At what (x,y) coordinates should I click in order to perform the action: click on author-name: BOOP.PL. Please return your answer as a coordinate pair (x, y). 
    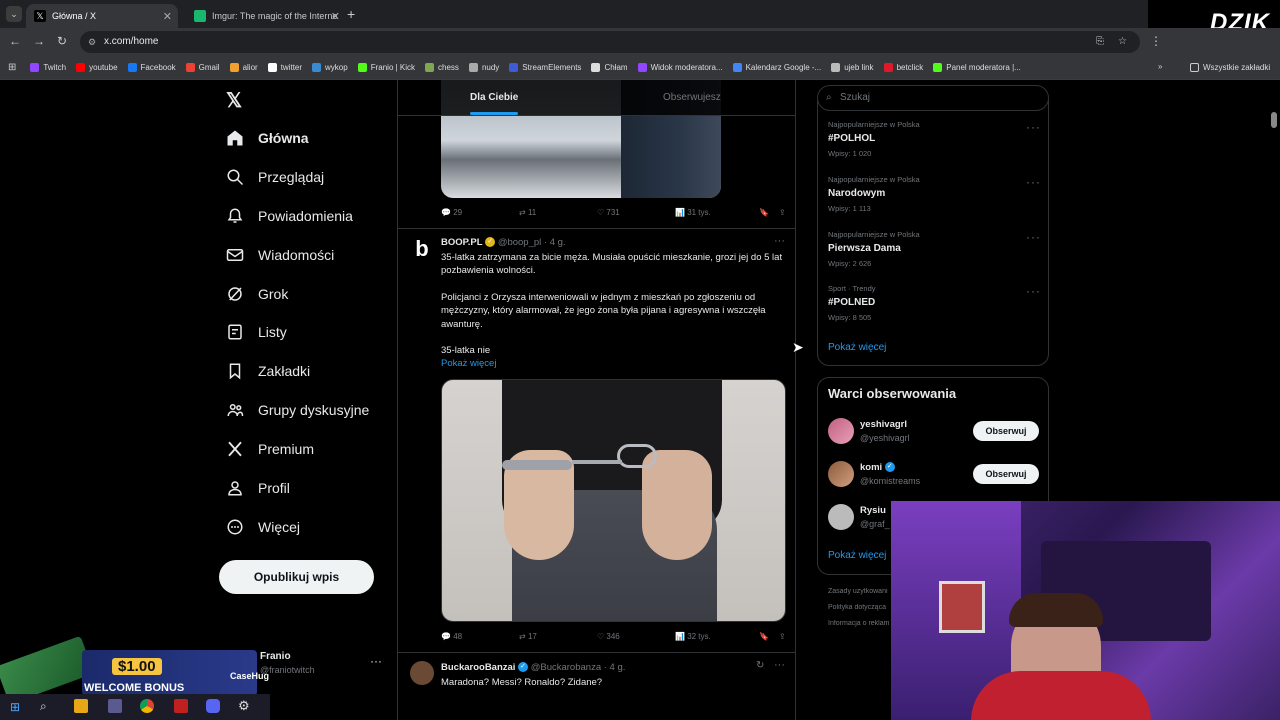
    Looking at the image, I should click on (462, 242).